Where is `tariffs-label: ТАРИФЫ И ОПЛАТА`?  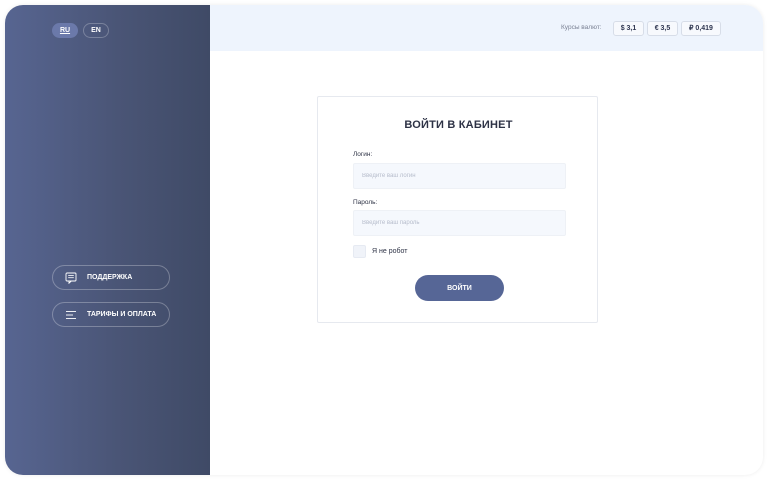 tariffs-label: ТАРИФЫ И ОПЛАТА is located at coordinates (122, 314).